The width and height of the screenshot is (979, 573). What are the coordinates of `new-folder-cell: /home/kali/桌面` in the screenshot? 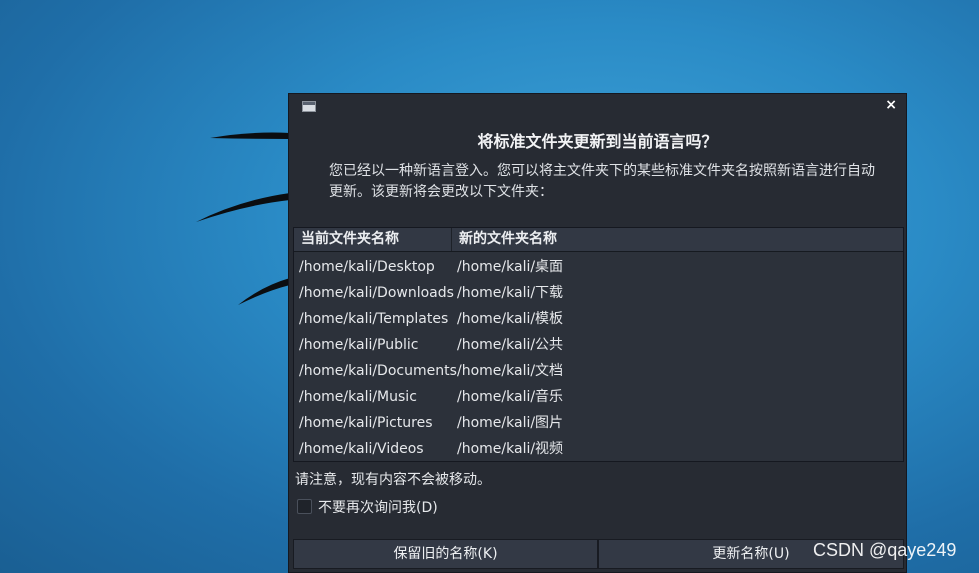 It's located at (510, 267).